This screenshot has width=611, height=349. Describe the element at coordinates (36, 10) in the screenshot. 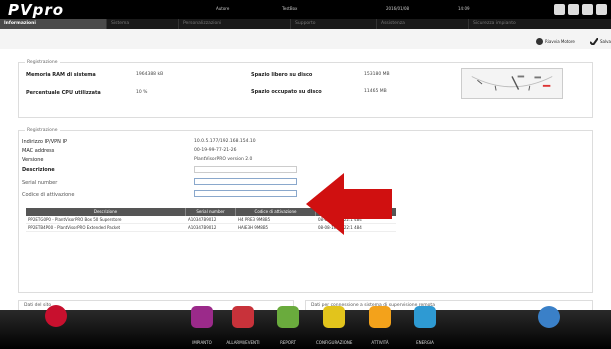

I see `app-logo: PVpro` at that location.